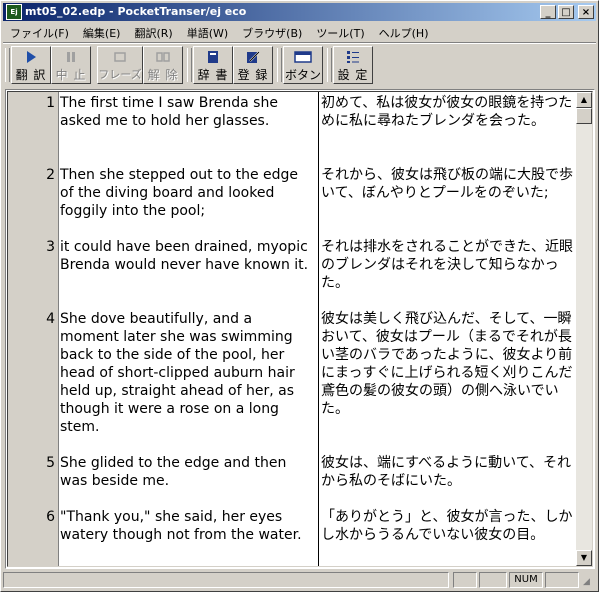 The image size is (599, 592). What do you see at coordinates (136, 11) in the screenshot?
I see `window-title: mt05_02.edp - PocketTranser/ej eco` at bounding box center [136, 11].